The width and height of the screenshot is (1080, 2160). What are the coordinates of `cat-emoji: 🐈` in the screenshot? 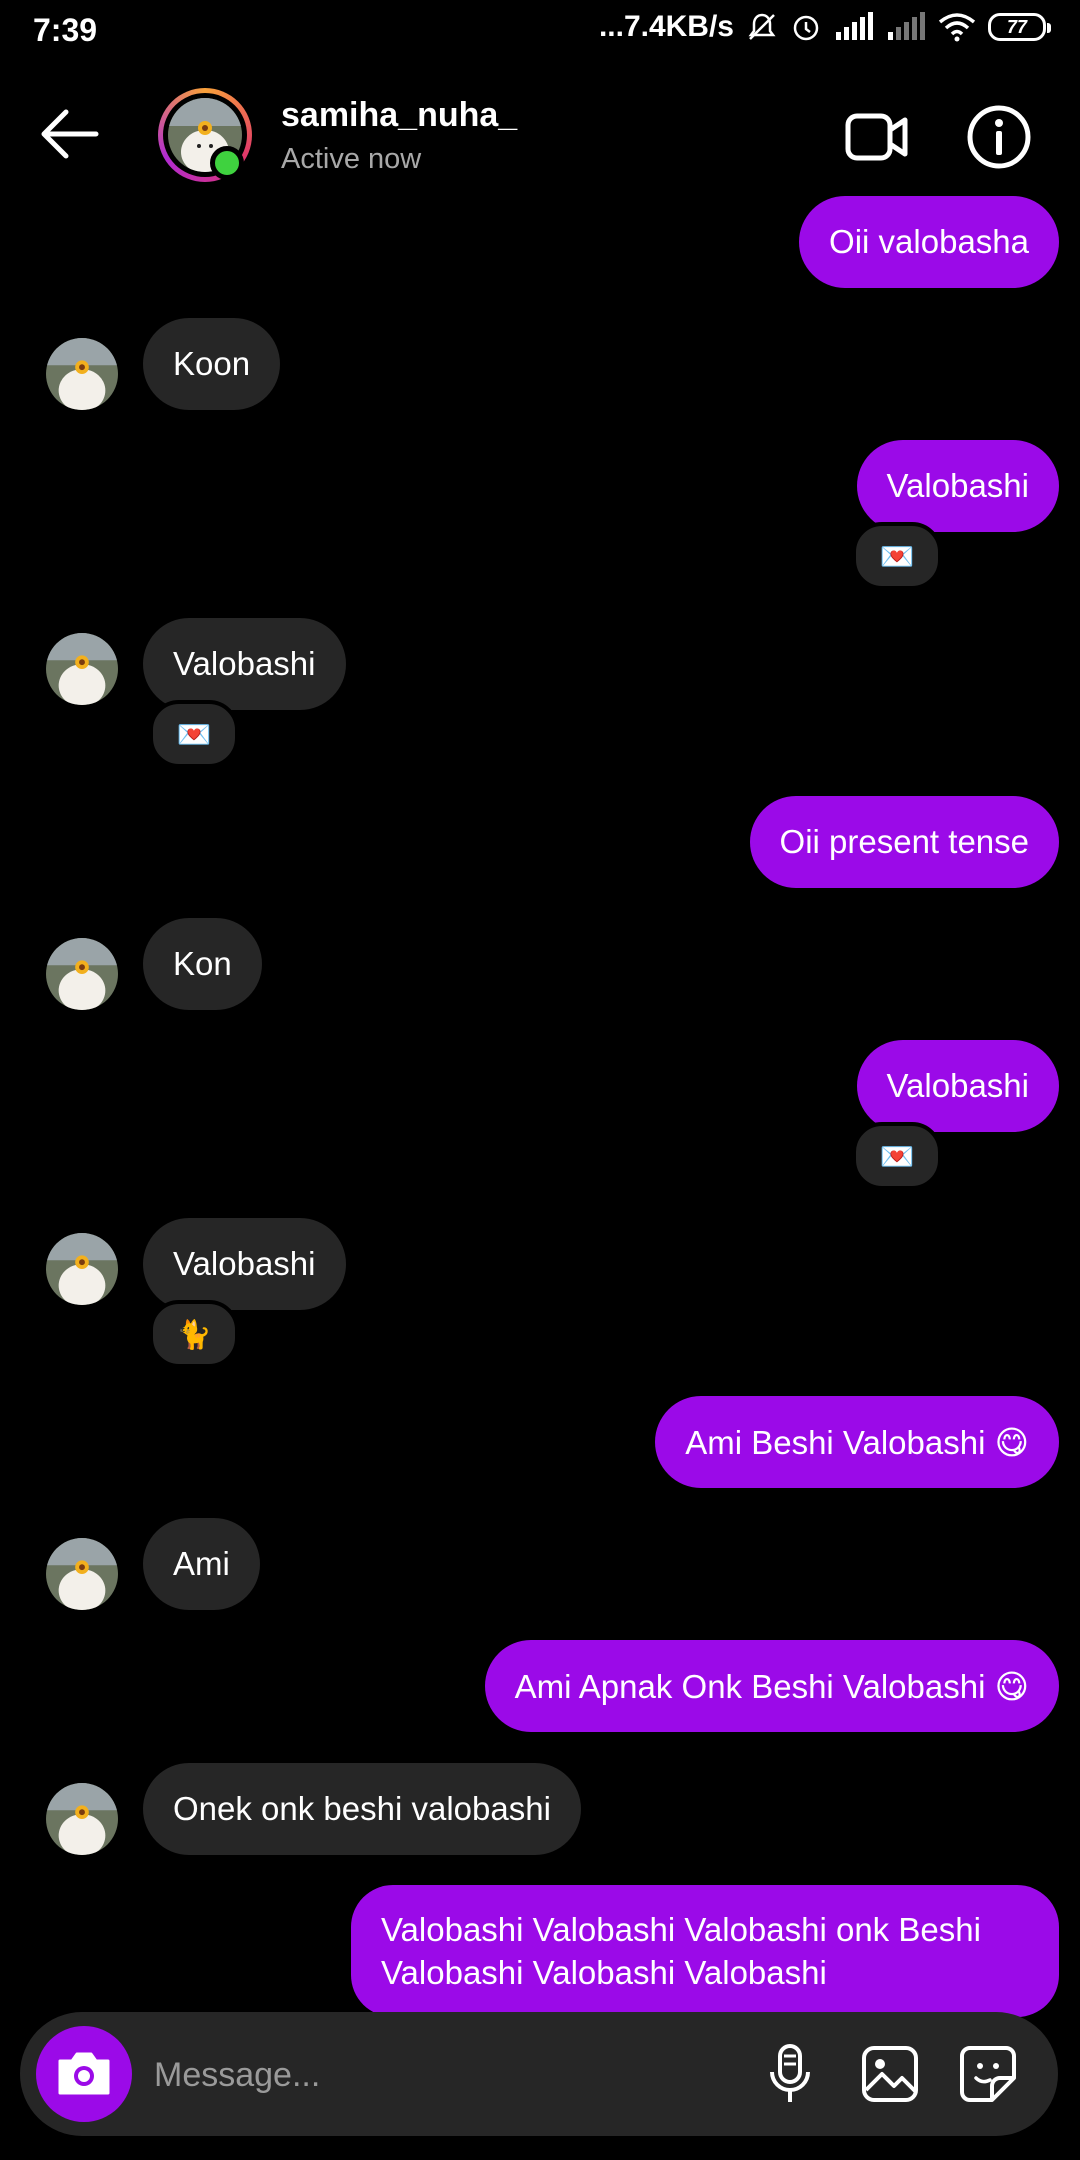 It's located at (194, 1334).